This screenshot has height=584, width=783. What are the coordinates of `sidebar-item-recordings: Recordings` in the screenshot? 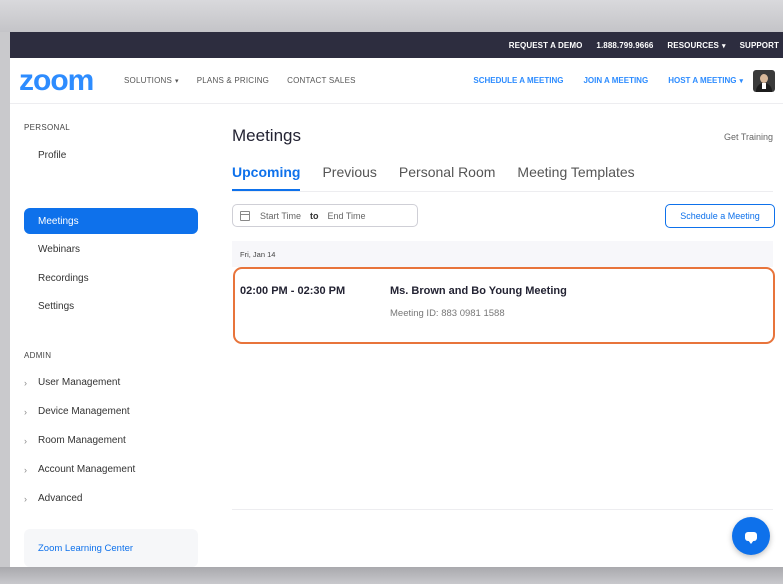 It's located at (111, 278).